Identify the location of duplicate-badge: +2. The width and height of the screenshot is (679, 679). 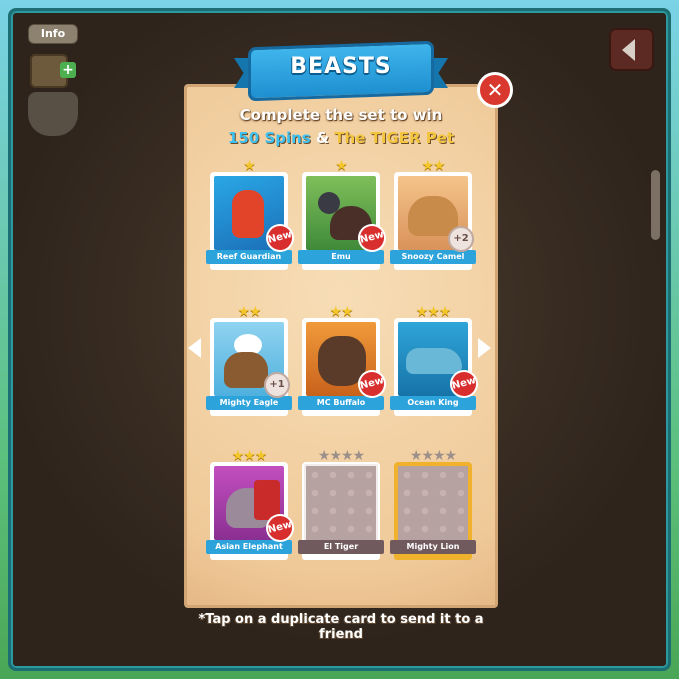
(461, 239).